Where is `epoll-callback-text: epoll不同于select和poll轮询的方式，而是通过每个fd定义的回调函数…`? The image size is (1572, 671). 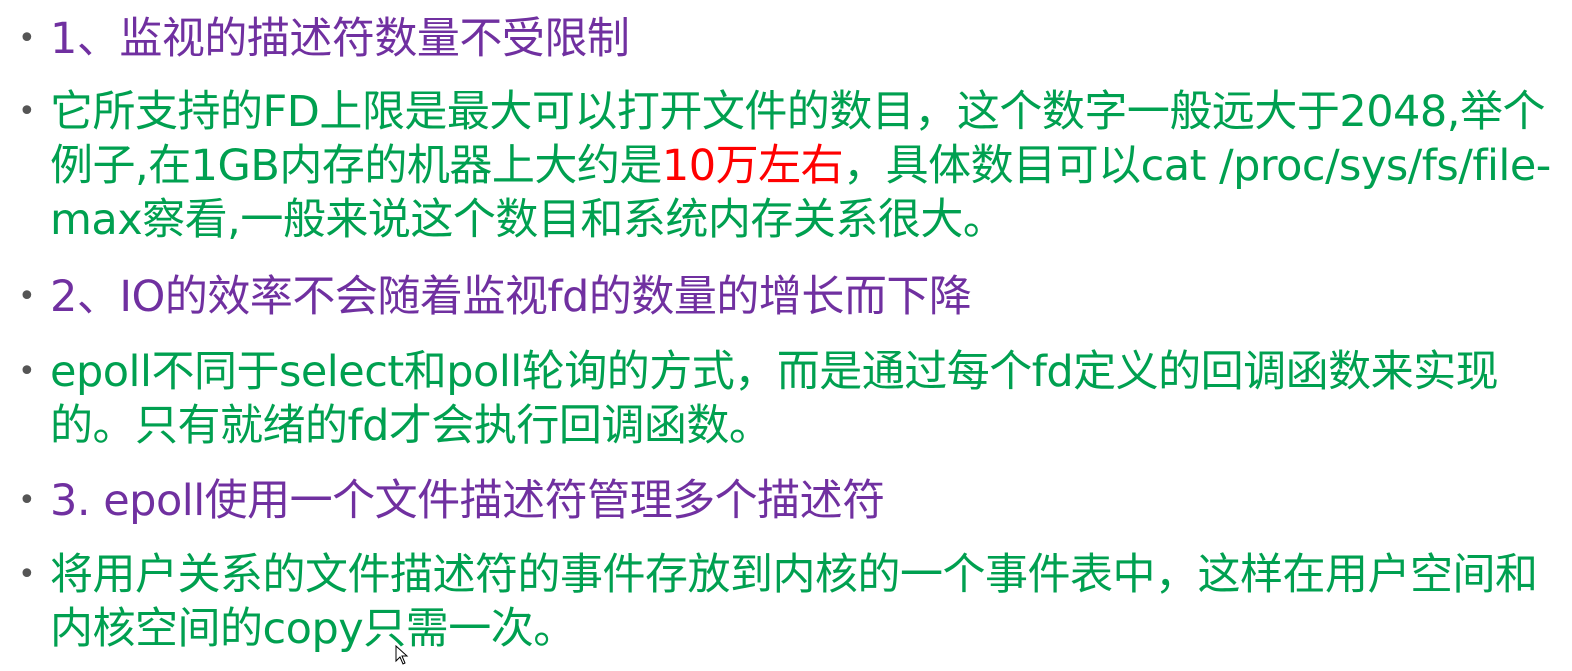 epoll-callback-text: epoll不同于select和poll轮询的方式，而是通过每个fd定义的回调函数… is located at coordinates (774, 399).